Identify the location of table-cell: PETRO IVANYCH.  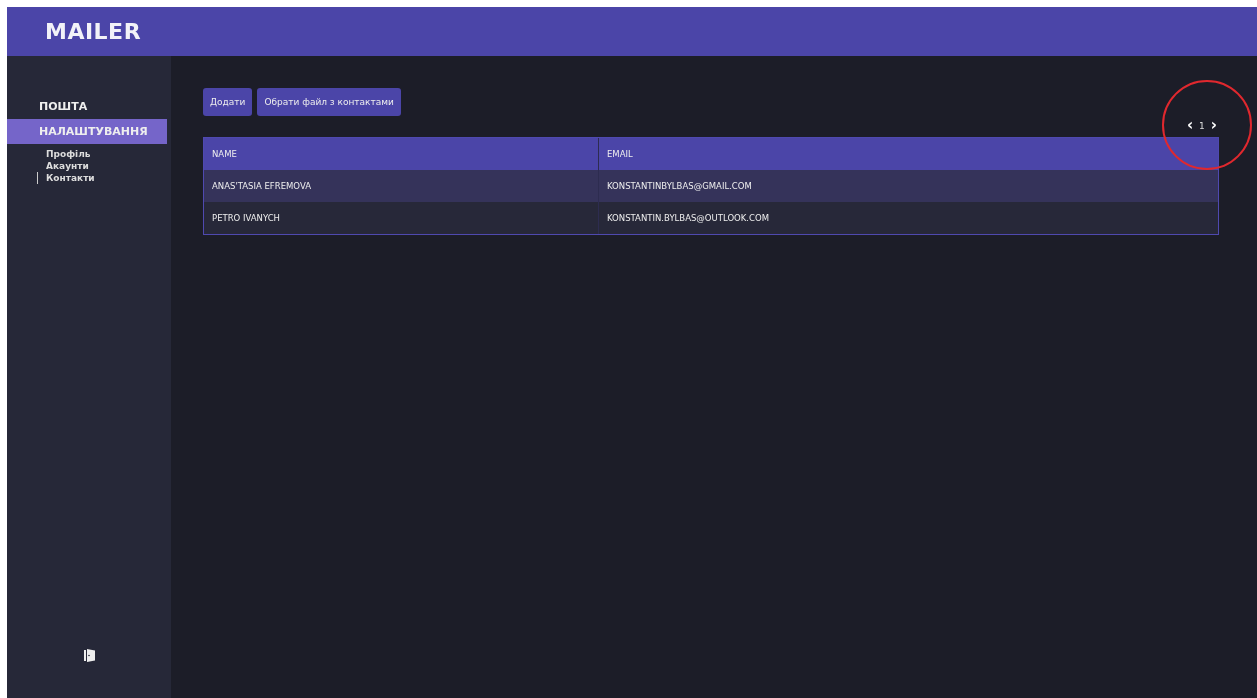
(401, 218).